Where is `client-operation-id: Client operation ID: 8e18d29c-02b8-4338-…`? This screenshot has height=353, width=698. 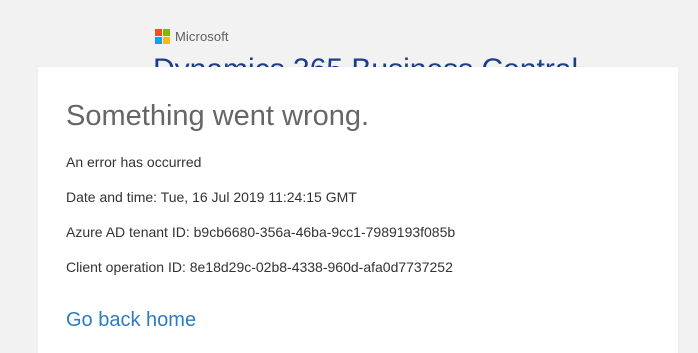
client-operation-id: Client operation ID: 8e18d29c-02b8-4338-… is located at coordinates (259, 267).